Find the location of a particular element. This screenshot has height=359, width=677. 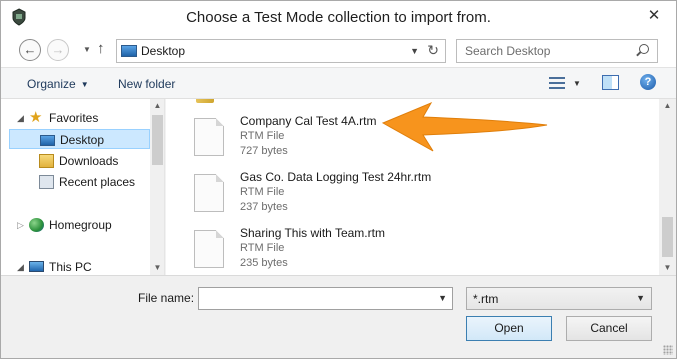

recent-locations-dropdown: ▼ is located at coordinates (87, 49).